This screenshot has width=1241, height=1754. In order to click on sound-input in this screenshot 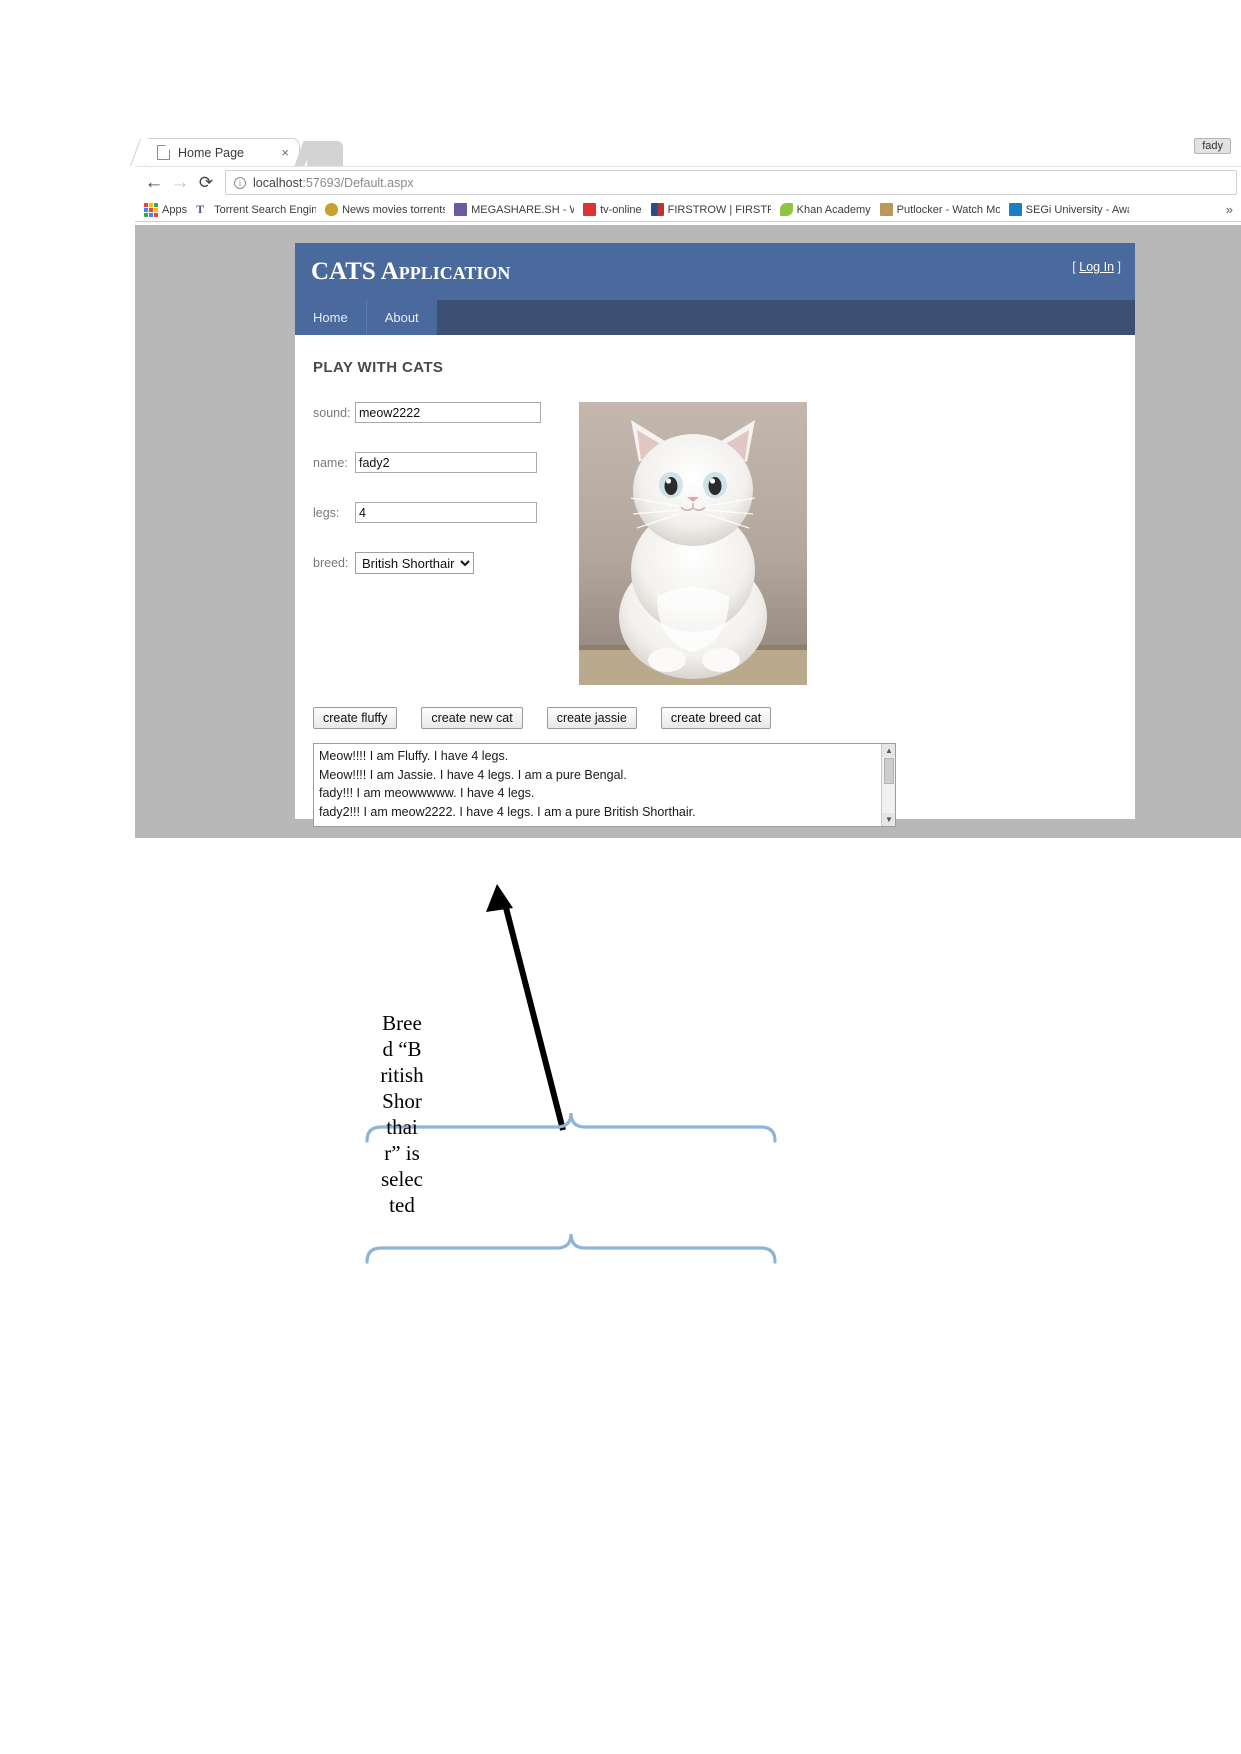, I will do `click(448, 412)`.